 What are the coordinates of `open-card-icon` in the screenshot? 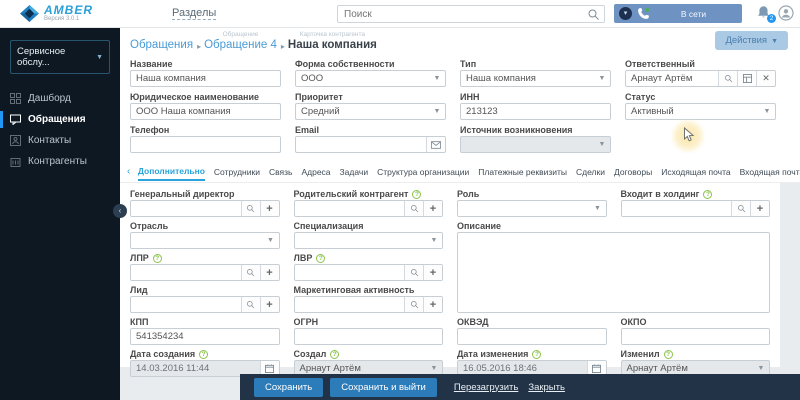 It's located at (746, 78).